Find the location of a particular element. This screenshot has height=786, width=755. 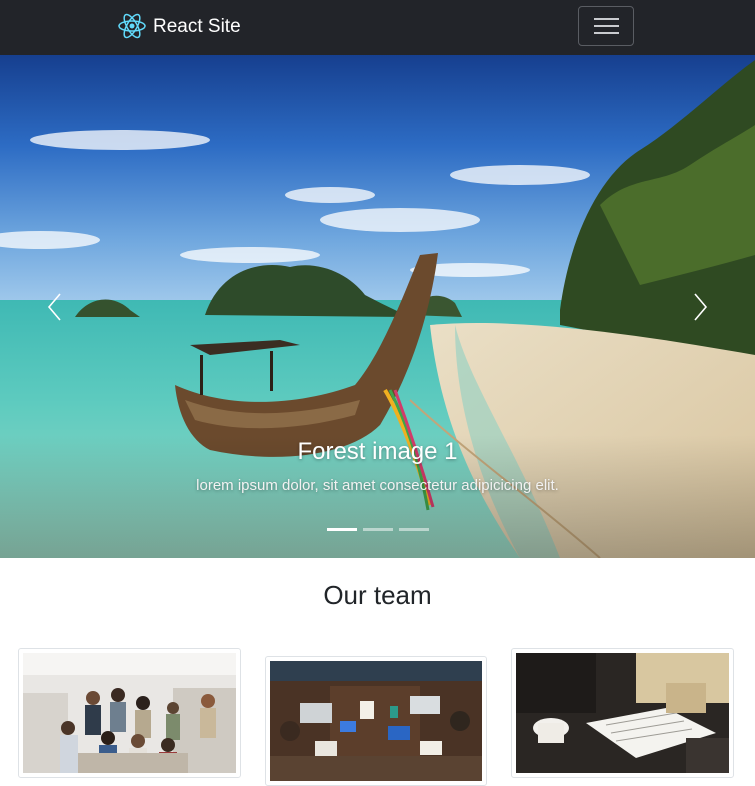

brand-link: React Site is located at coordinates (179, 26).